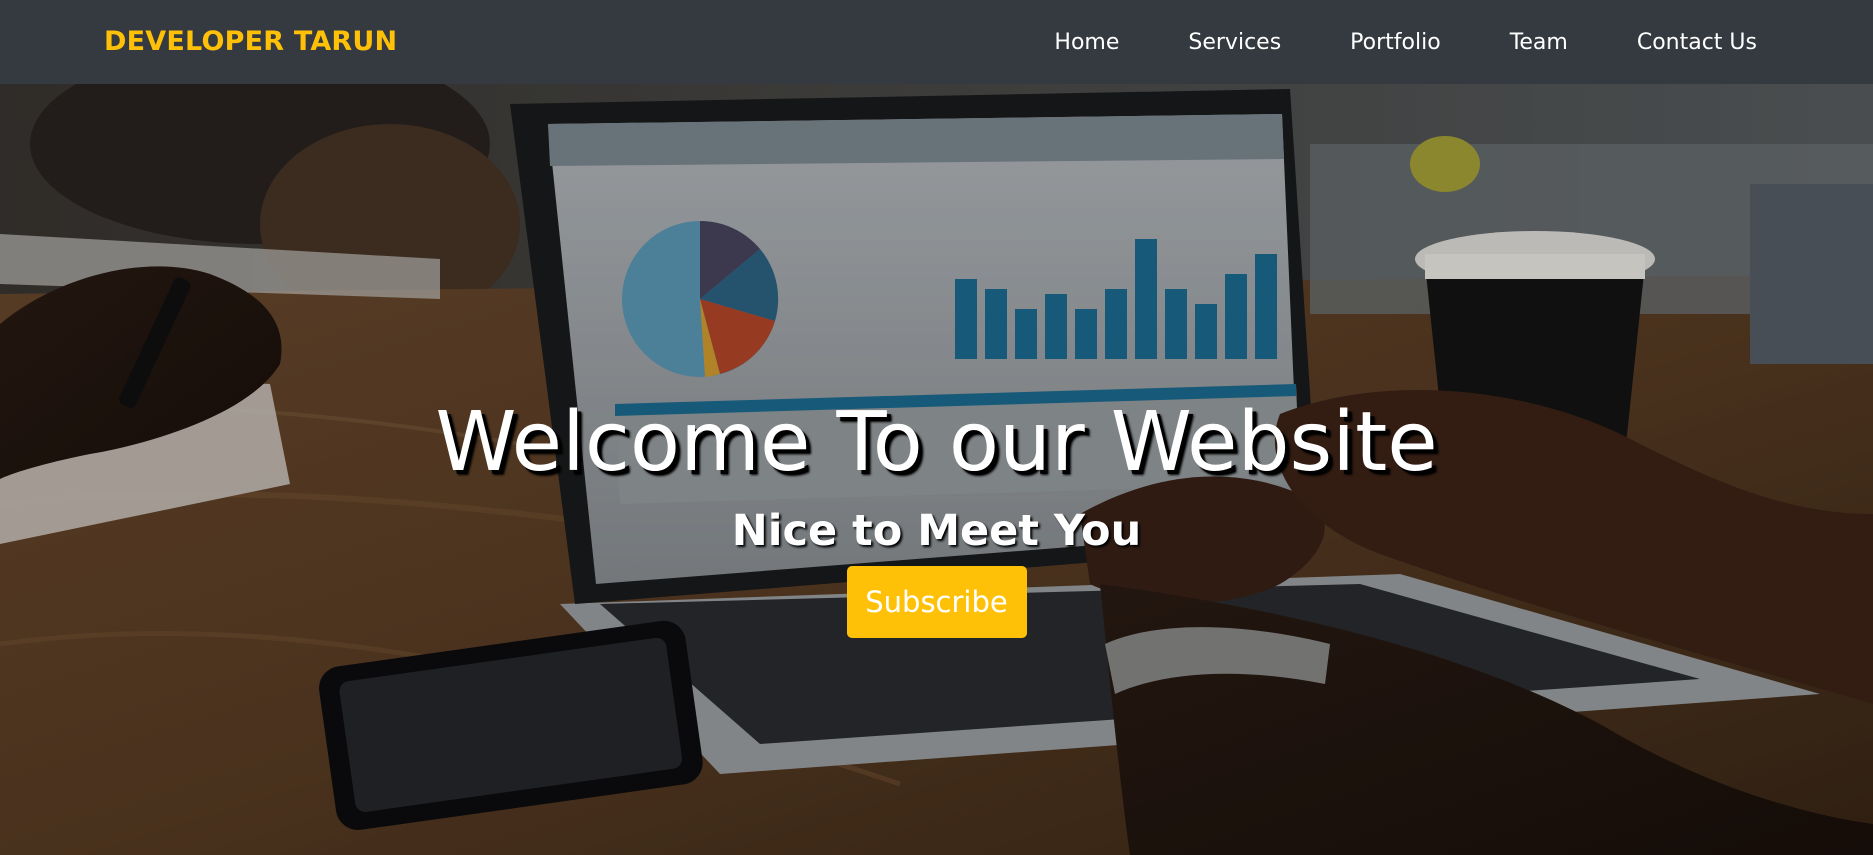 Image resolution: width=1873 pixels, height=855 pixels. What do you see at coordinates (936, 442) in the screenshot?
I see `hero-title: Welcome To our Website` at bounding box center [936, 442].